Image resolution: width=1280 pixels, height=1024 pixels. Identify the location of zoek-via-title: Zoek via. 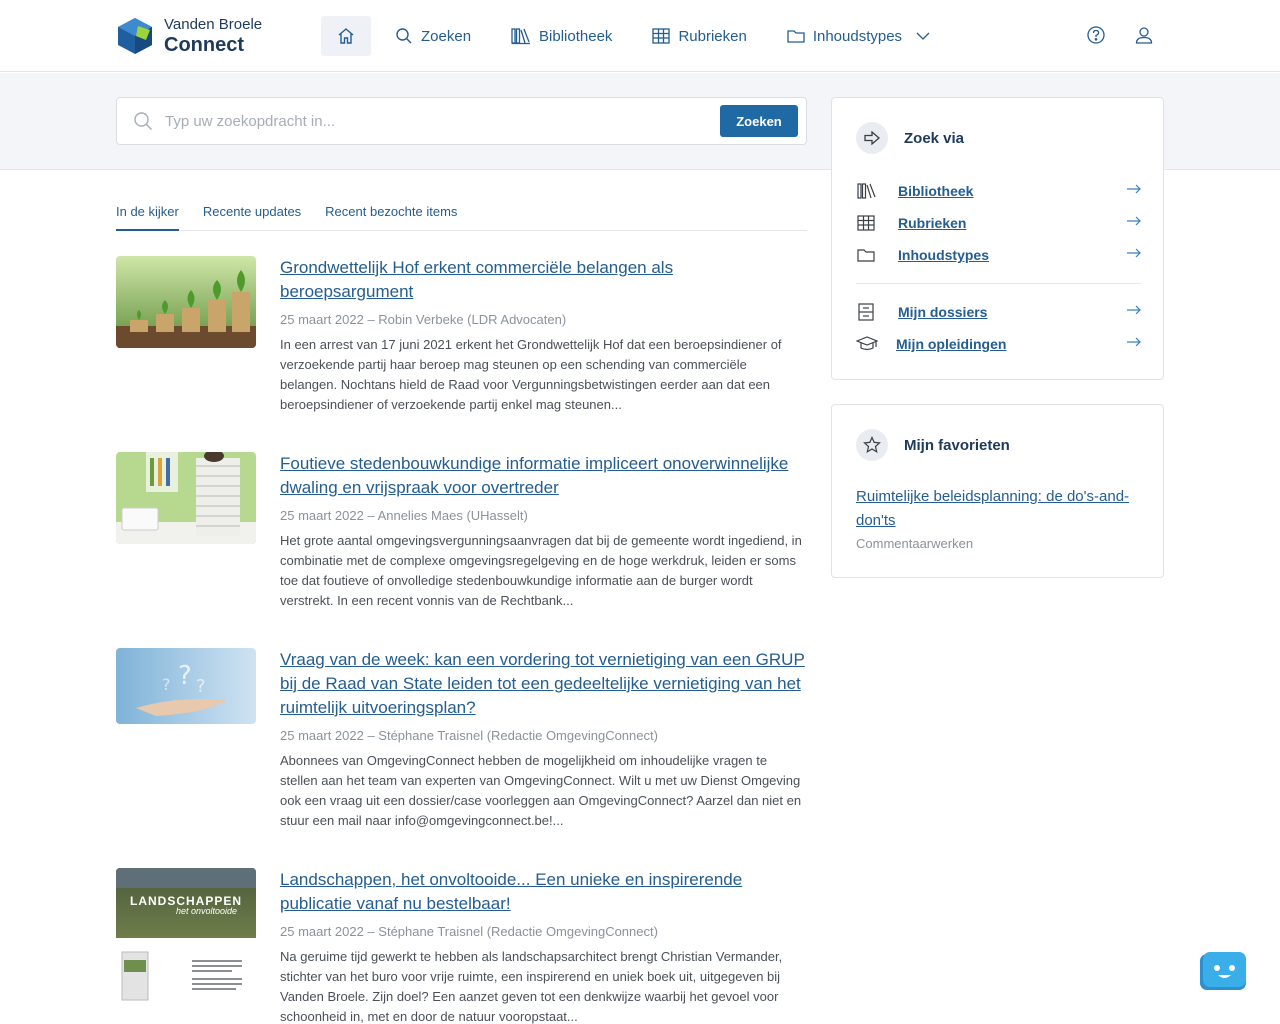
(934, 138).